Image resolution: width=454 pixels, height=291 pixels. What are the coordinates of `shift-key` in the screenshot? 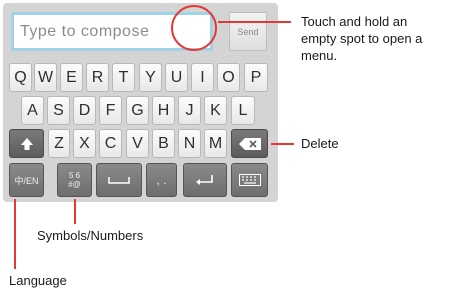 It's located at (26, 143).